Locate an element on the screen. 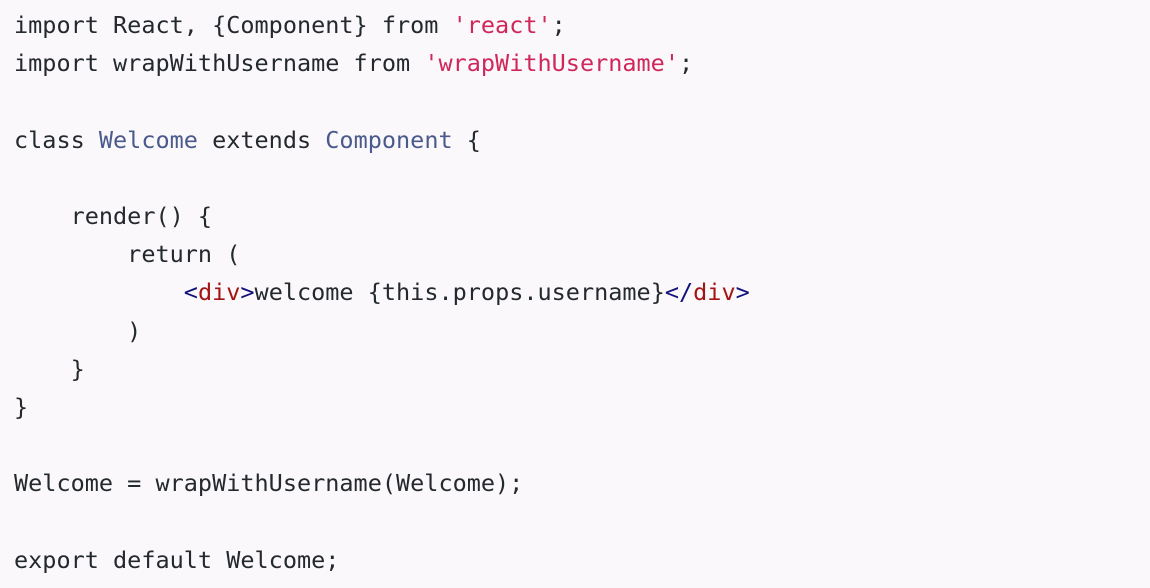  code-line: class Welcome extends Component { is located at coordinates (582, 140).